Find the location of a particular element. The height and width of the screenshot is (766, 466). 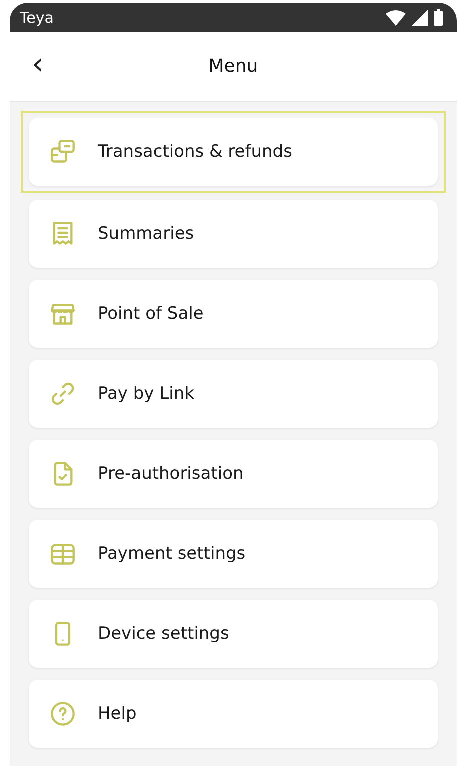

menu-item: Help is located at coordinates (233, 714).